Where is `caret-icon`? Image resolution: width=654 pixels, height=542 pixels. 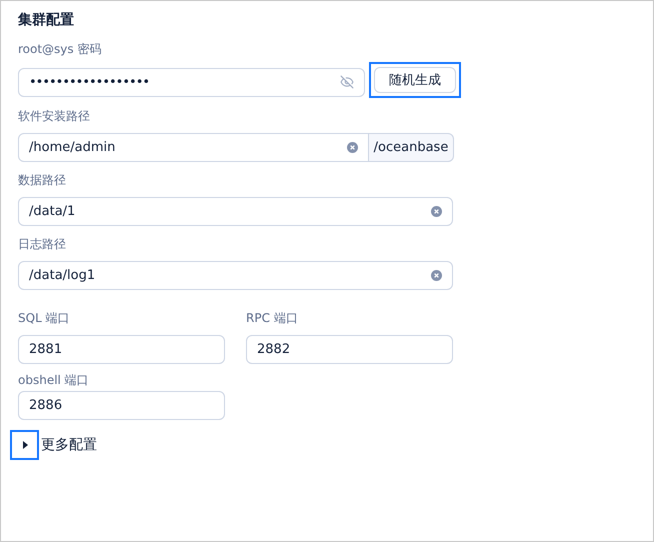 caret-icon is located at coordinates (24, 445).